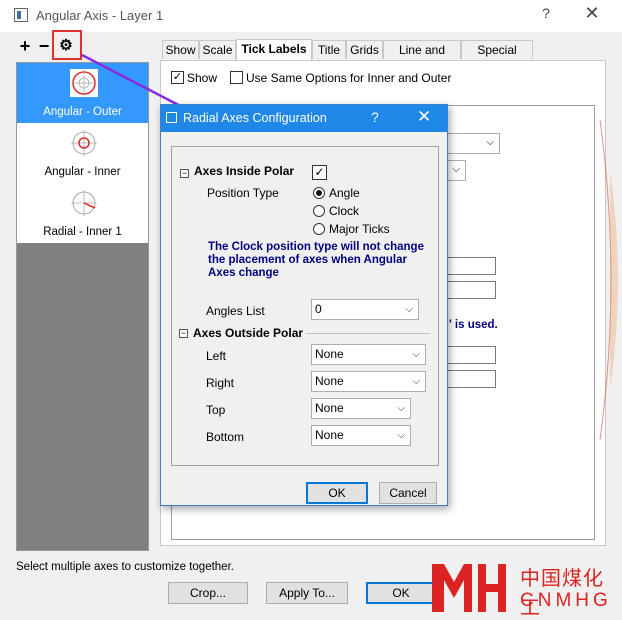 The height and width of the screenshot is (620, 622). Describe the element at coordinates (44, 46) in the screenshot. I see `remove-axis-button: −` at that location.